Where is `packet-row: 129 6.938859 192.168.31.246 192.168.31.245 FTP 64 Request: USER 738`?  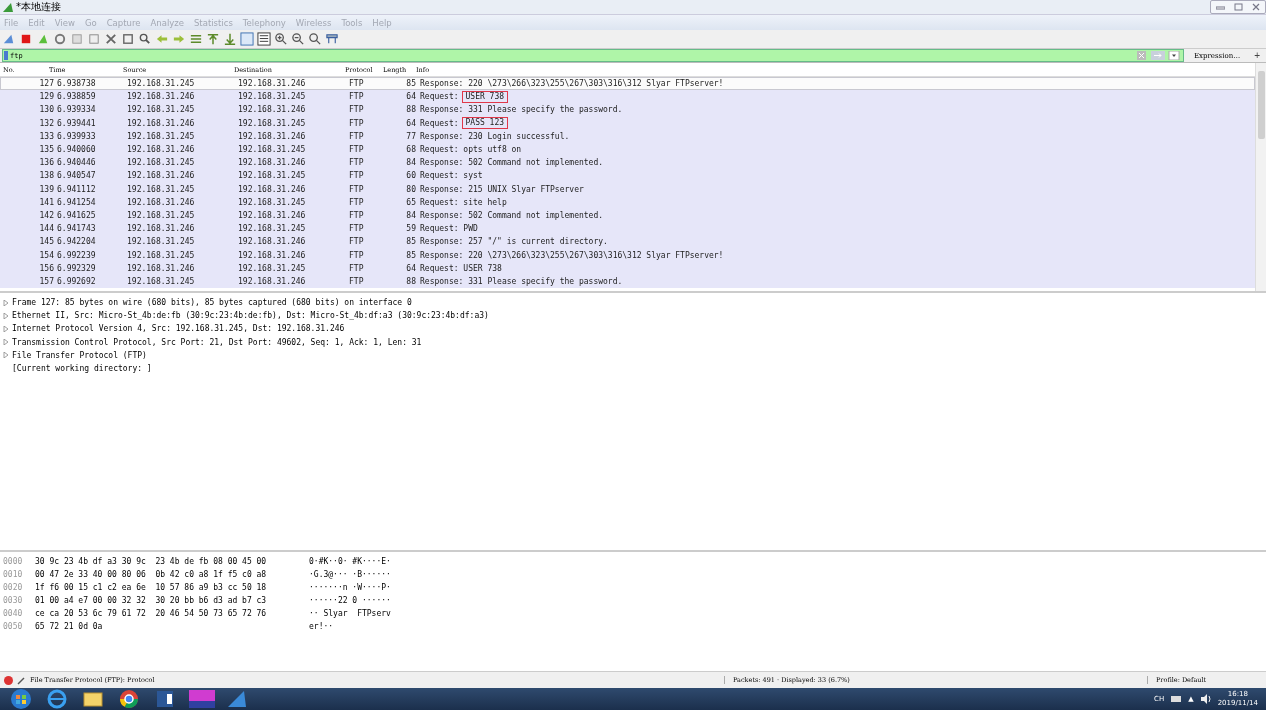
packet-row: 129 6.938859 192.168.31.246 192.168.31.245 FTP 64 Request: USER 738 is located at coordinates (627, 97).